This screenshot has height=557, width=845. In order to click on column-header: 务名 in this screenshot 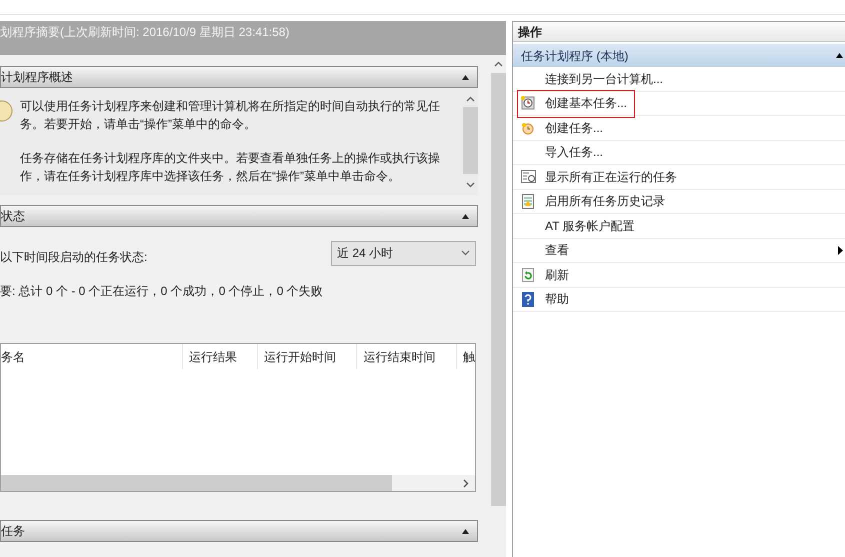, I will do `click(91, 356)`.